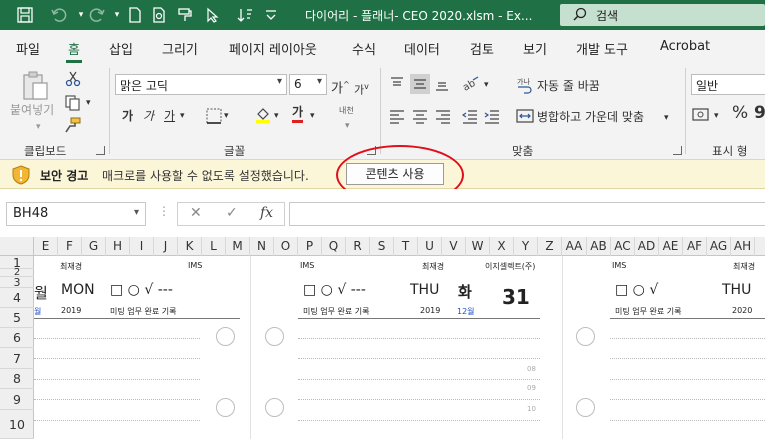 This screenshot has height=439, width=765. What do you see at coordinates (232, 213) in the screenshot?
I see `enter-icon: ✓` at bounding box center [232, 213].